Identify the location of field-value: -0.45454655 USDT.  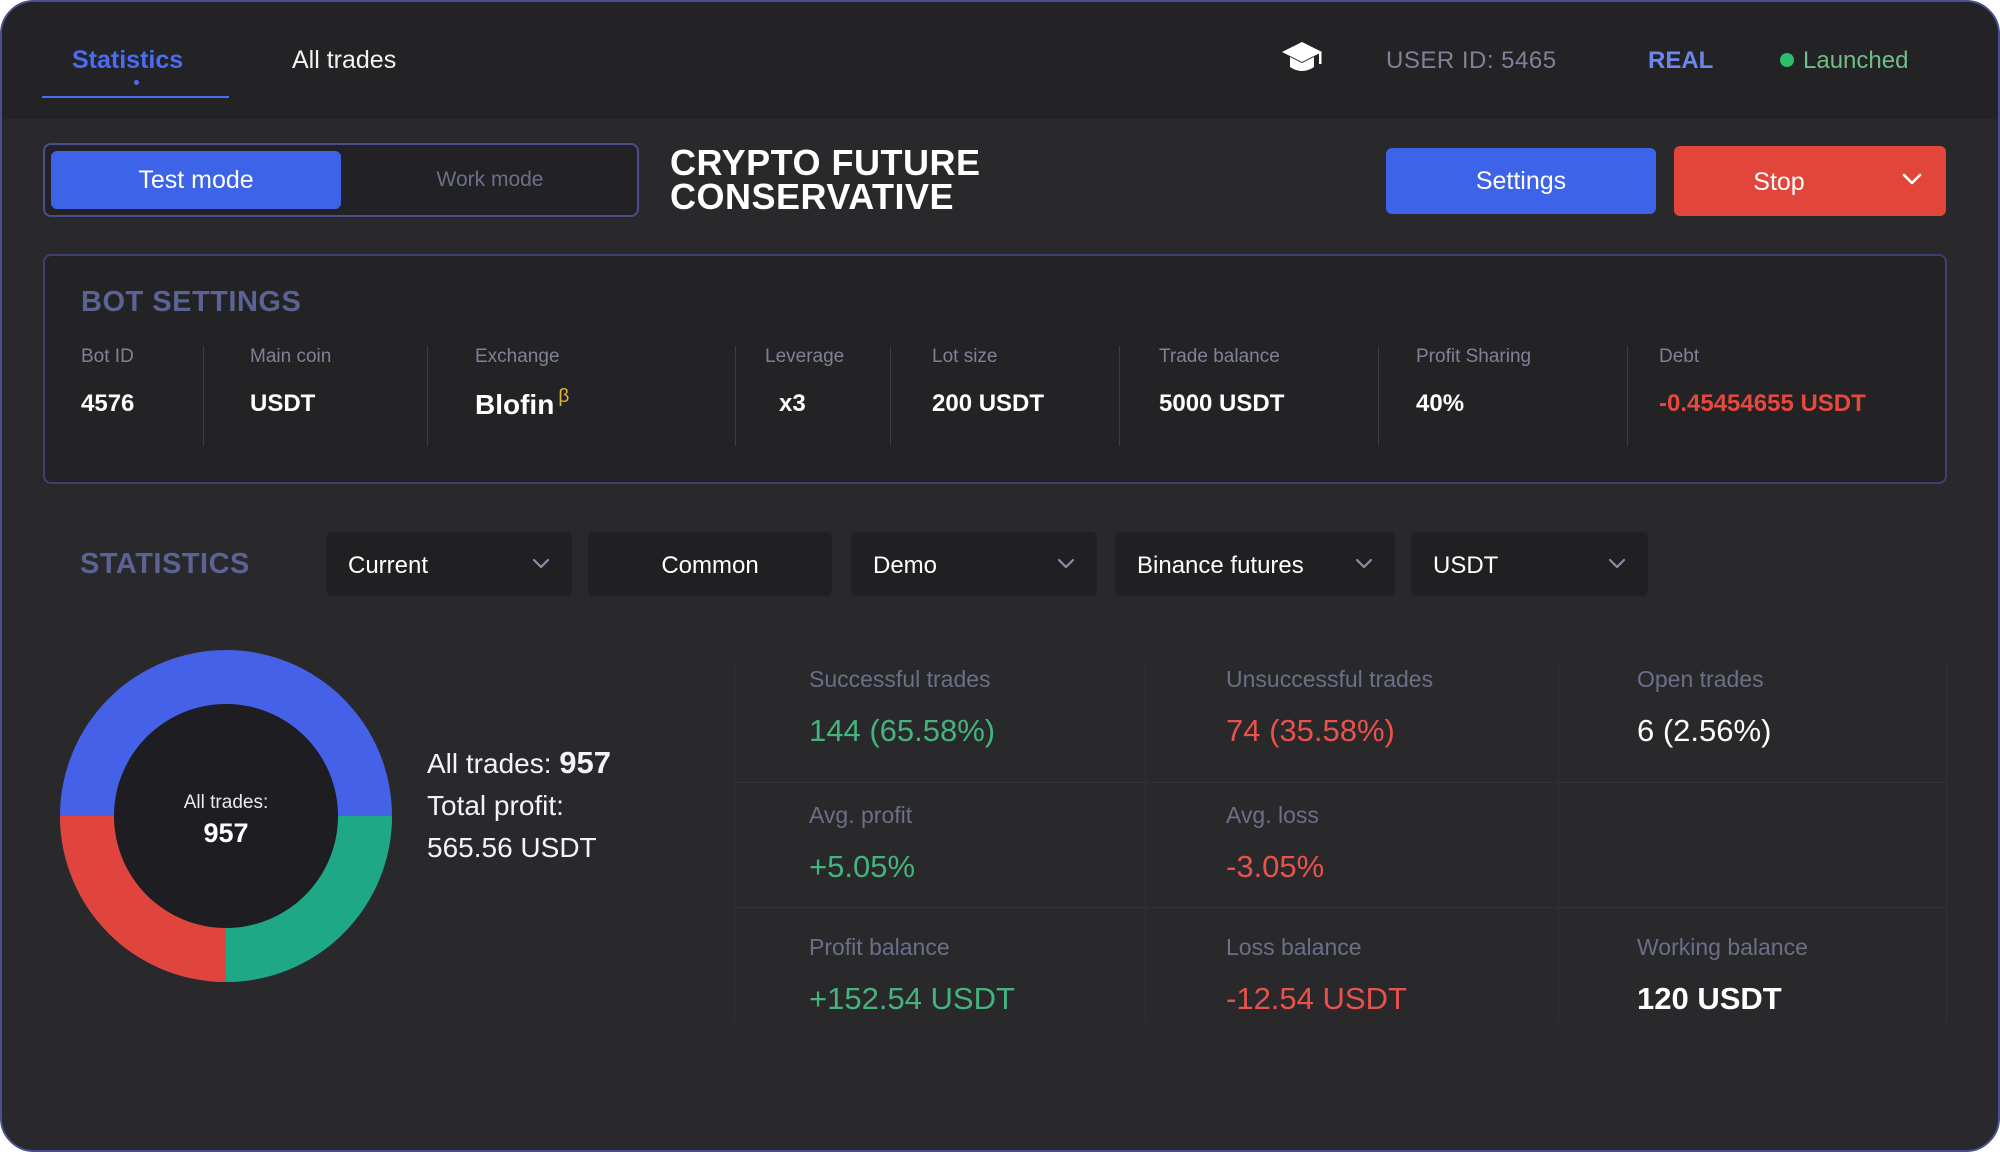
(1762, 403).